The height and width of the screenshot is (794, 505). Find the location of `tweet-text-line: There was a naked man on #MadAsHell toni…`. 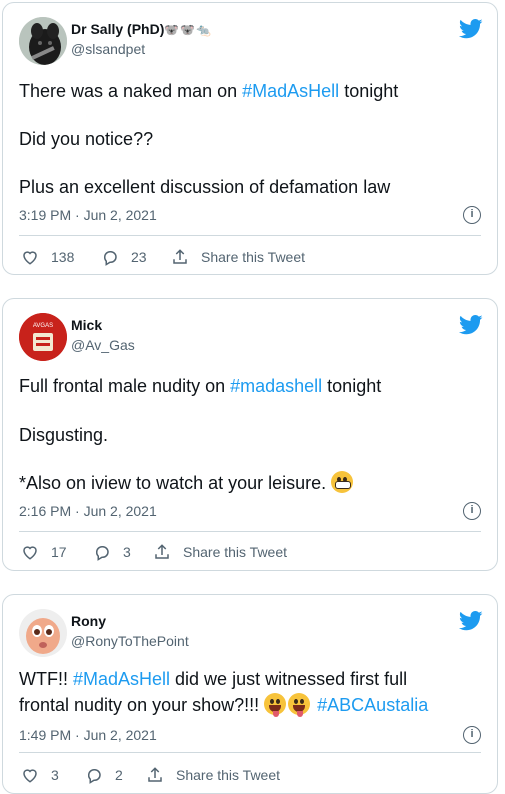

tweet-text-line: There was a naked man on #MadAsHell toni… is located at coordinates (209, 91).